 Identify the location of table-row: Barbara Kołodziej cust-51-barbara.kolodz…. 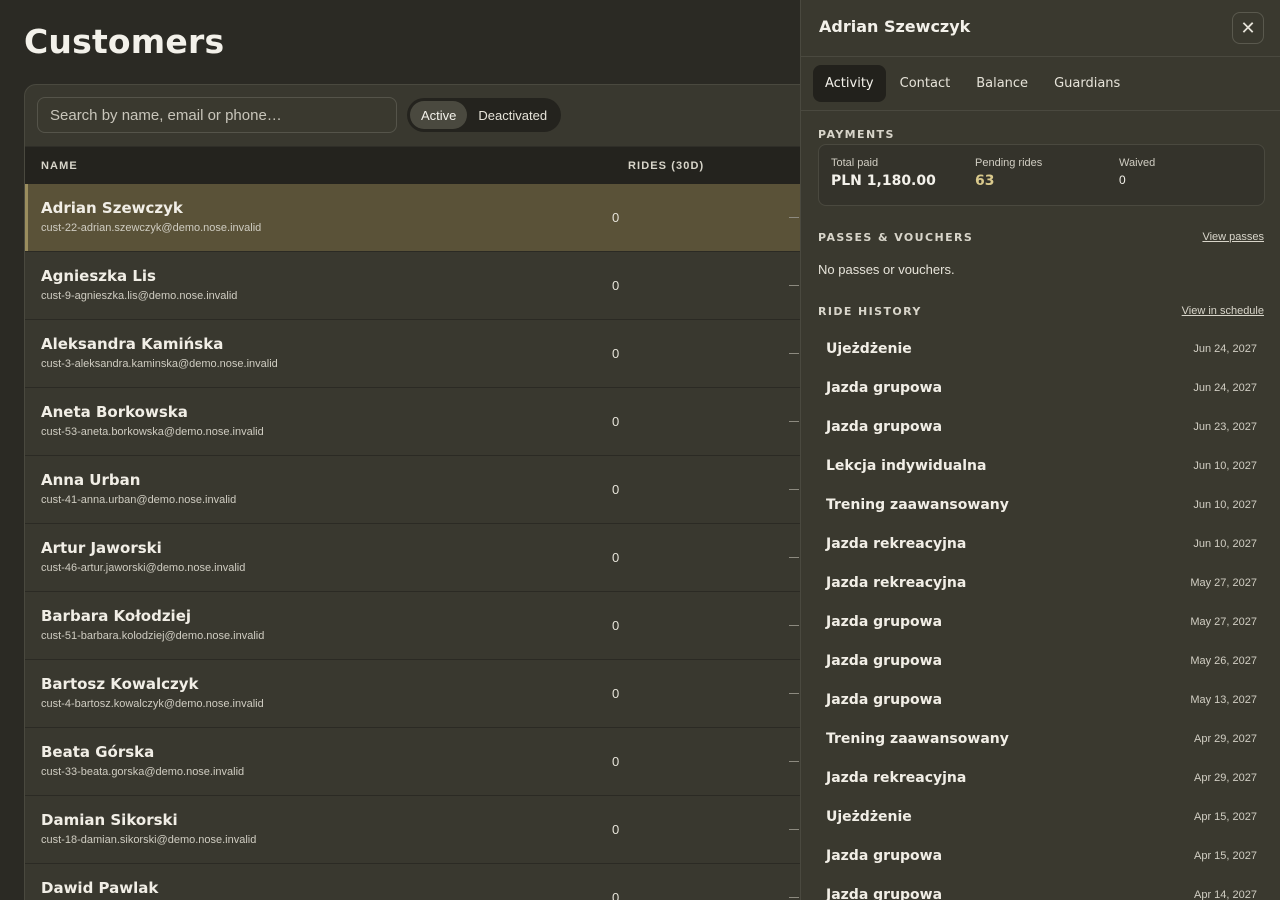
(424, 626).